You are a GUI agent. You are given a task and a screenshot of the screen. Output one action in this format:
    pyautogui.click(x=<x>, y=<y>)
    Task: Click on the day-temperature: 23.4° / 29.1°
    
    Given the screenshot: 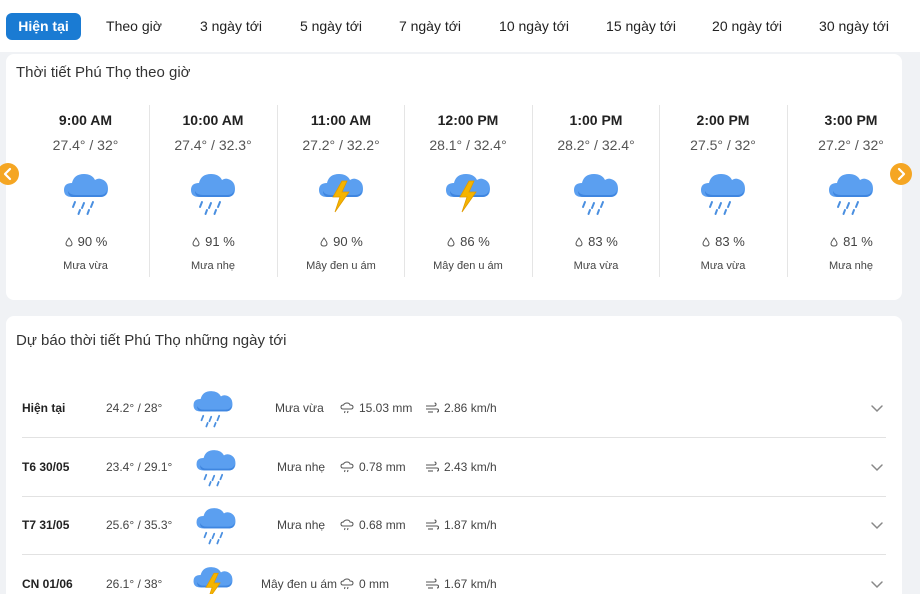 What is the action you would take?
    pyautogui.click(x=139, y=467)
    